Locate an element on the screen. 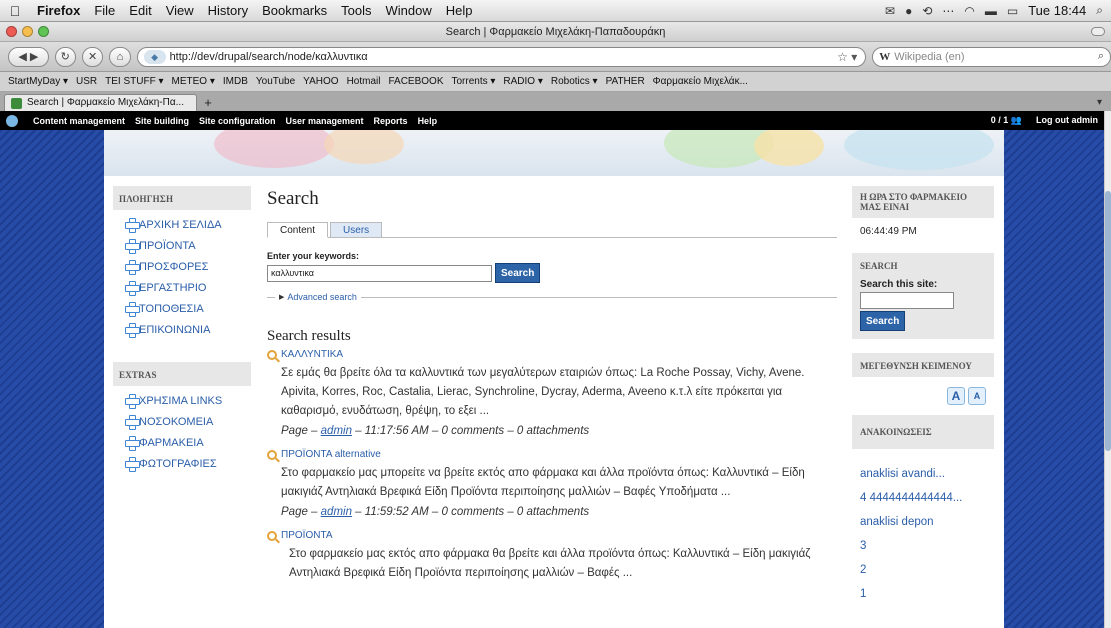  stop-button: ✕ is located at coordinates (92, 56).